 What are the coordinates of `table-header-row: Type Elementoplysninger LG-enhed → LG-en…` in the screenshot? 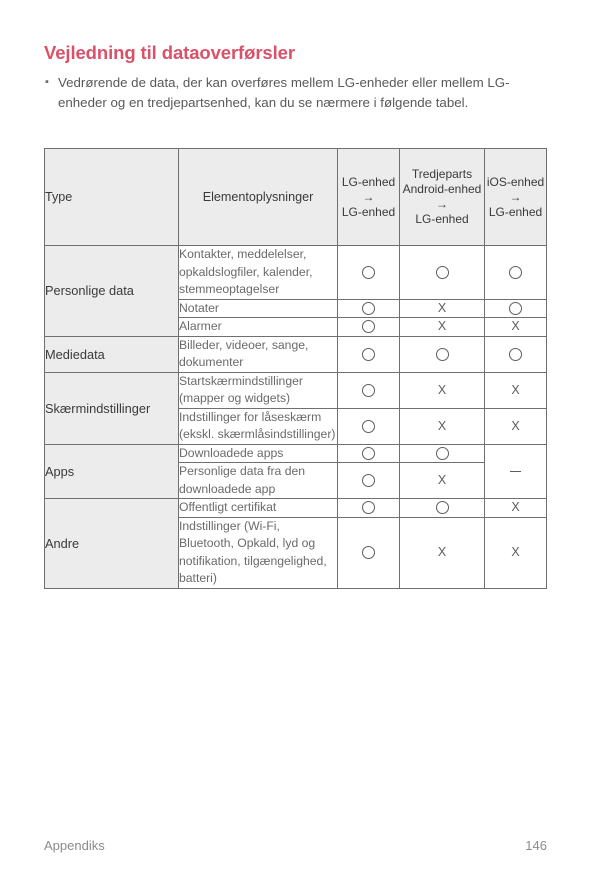 It's located at (295, 197).